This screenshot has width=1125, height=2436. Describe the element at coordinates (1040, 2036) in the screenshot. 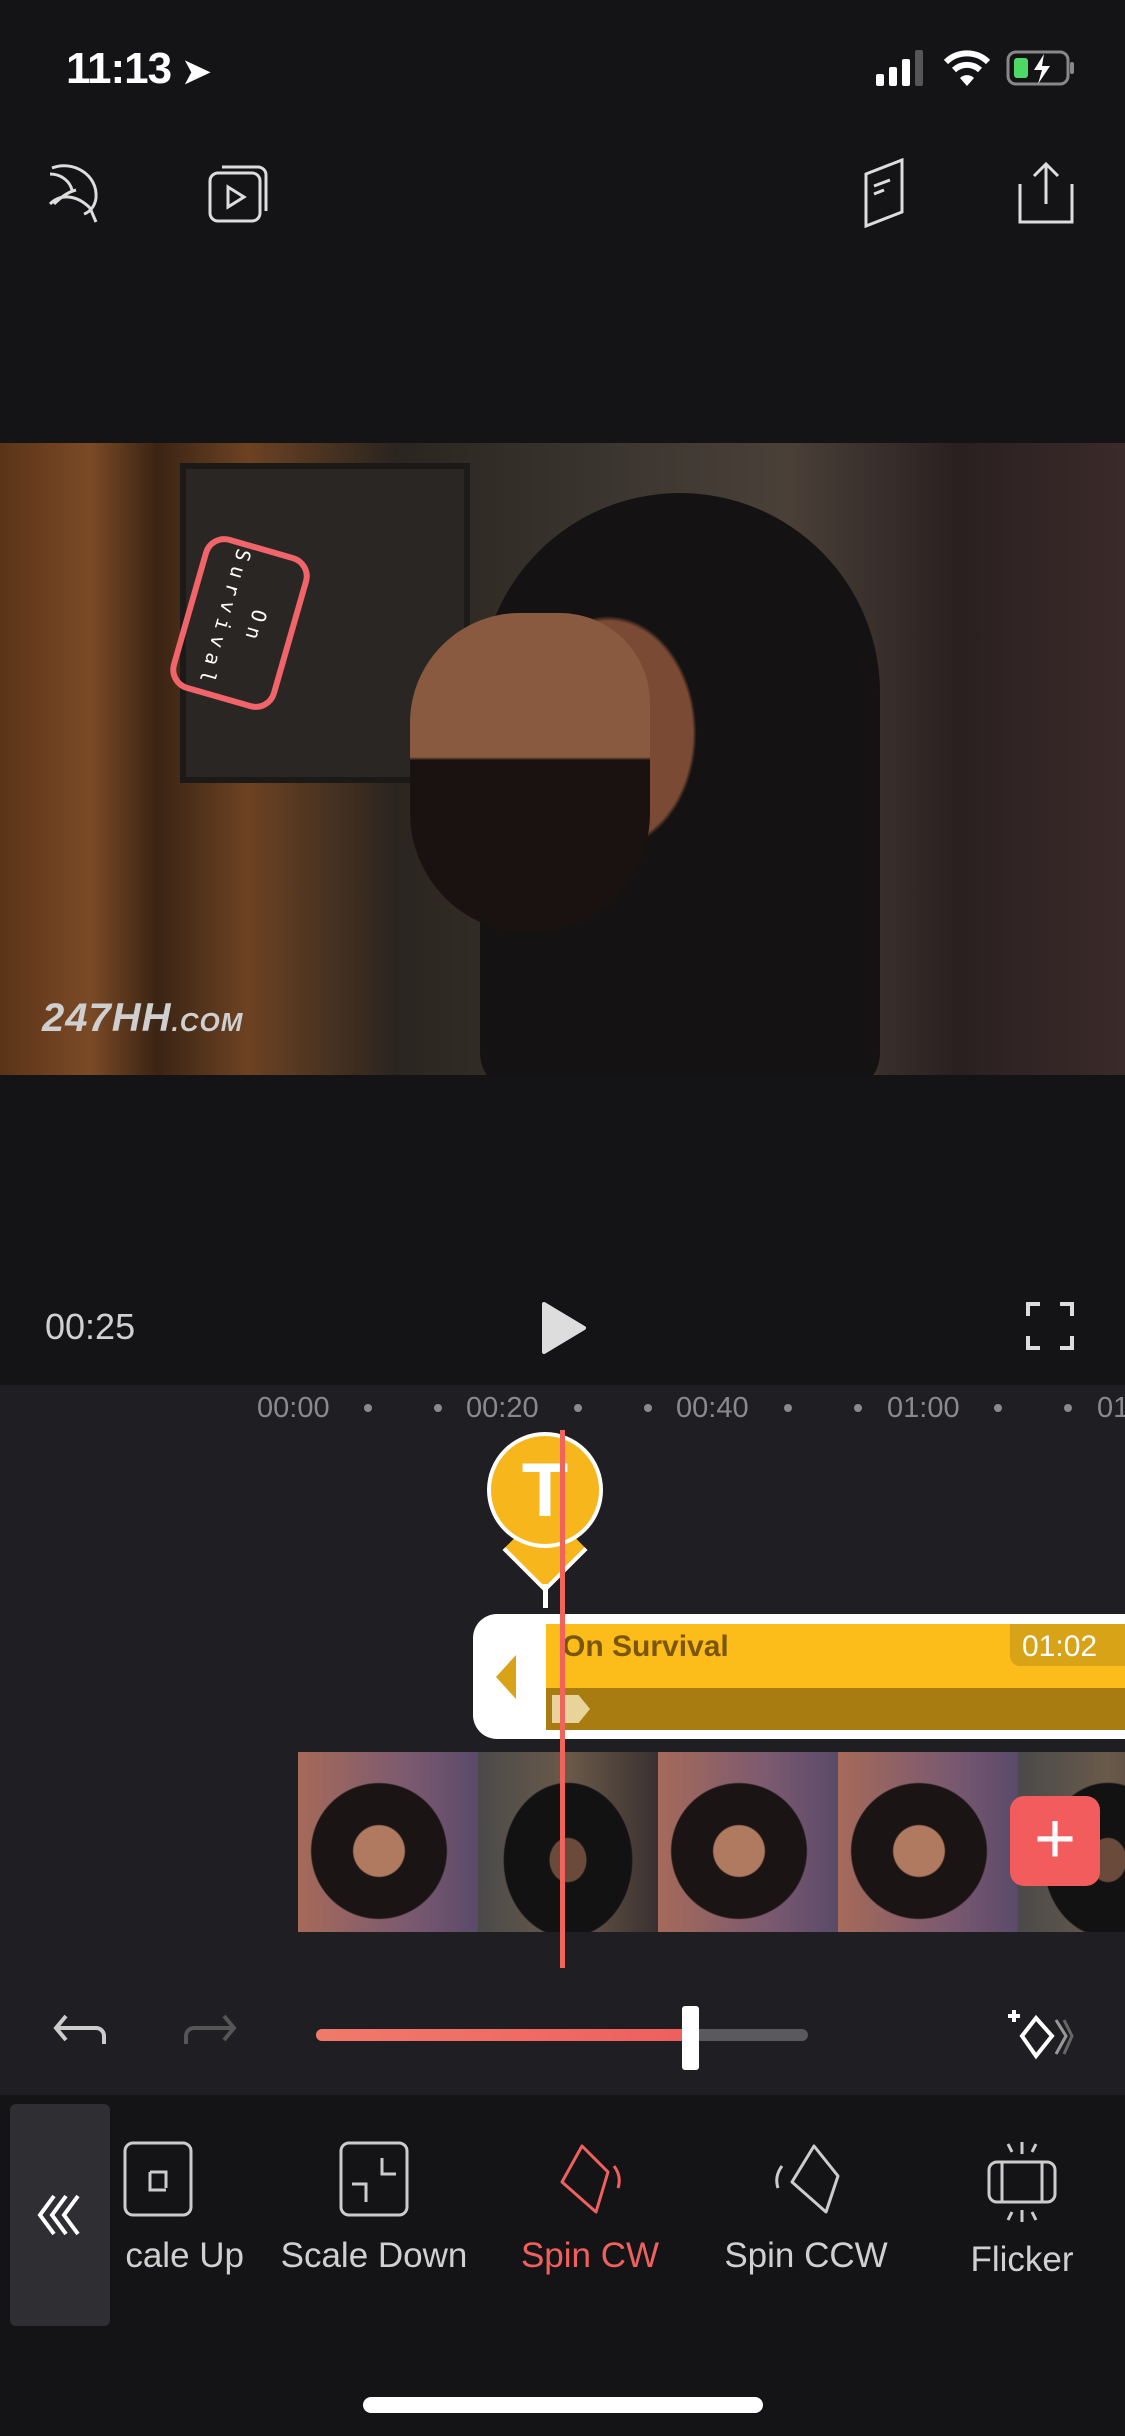

I see `add-keyframe-icon` at that location.